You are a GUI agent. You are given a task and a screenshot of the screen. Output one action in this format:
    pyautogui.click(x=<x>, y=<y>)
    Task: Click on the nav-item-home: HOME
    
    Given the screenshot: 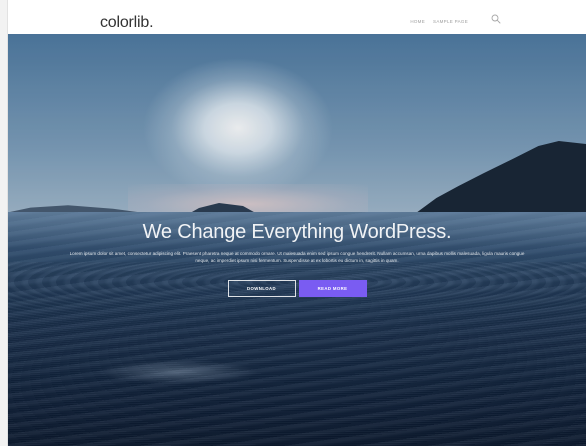 What is the action you would take?
    pyautogui.click(x=417, y=21)
    